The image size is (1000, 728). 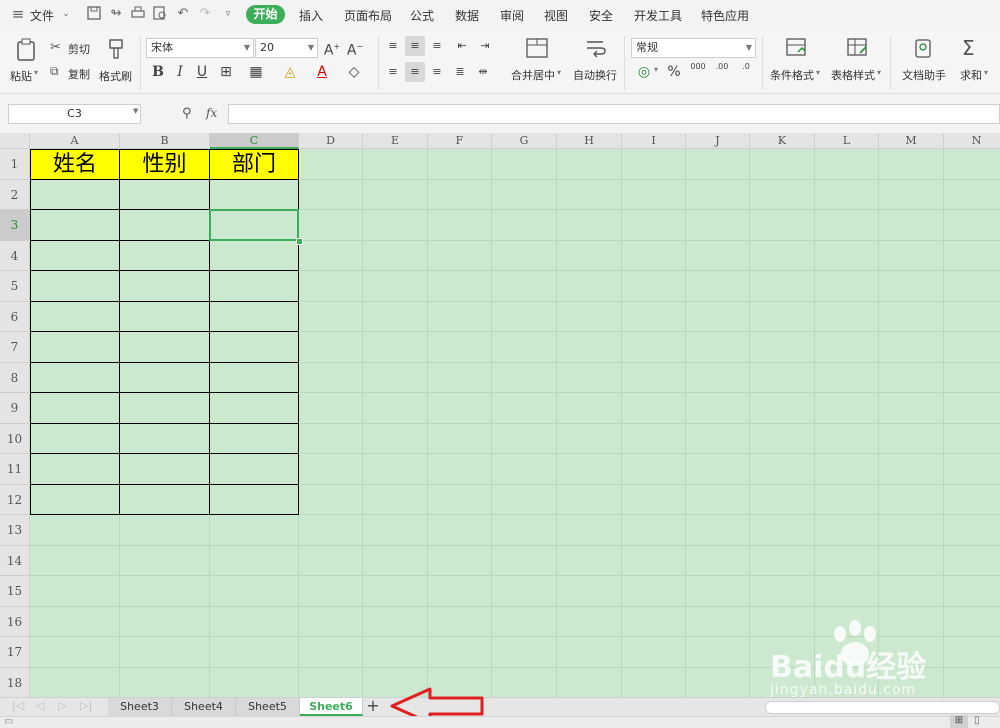 I want to click on row-header-18: 18, so click(x=15, y=683).